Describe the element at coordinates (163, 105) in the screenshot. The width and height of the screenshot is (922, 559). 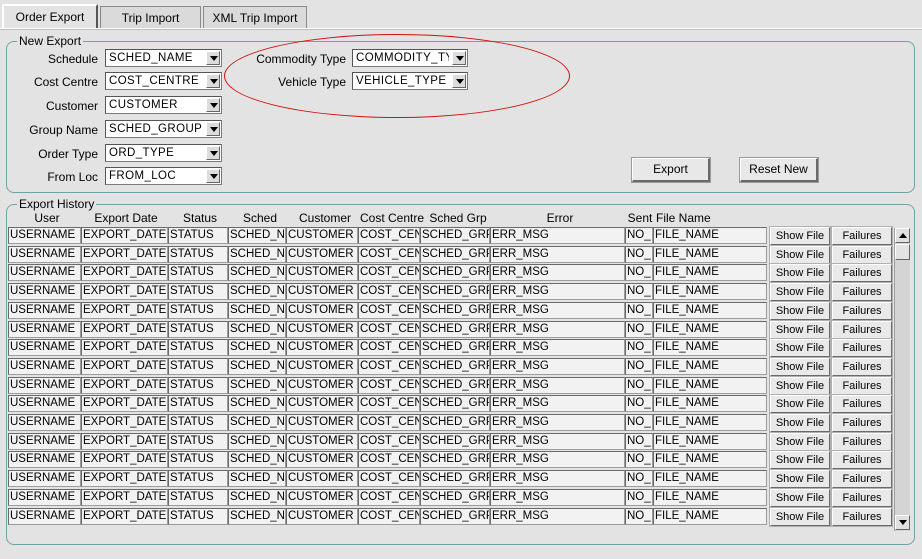
I see `customer-dropdown: CUSTOMER` at that location.